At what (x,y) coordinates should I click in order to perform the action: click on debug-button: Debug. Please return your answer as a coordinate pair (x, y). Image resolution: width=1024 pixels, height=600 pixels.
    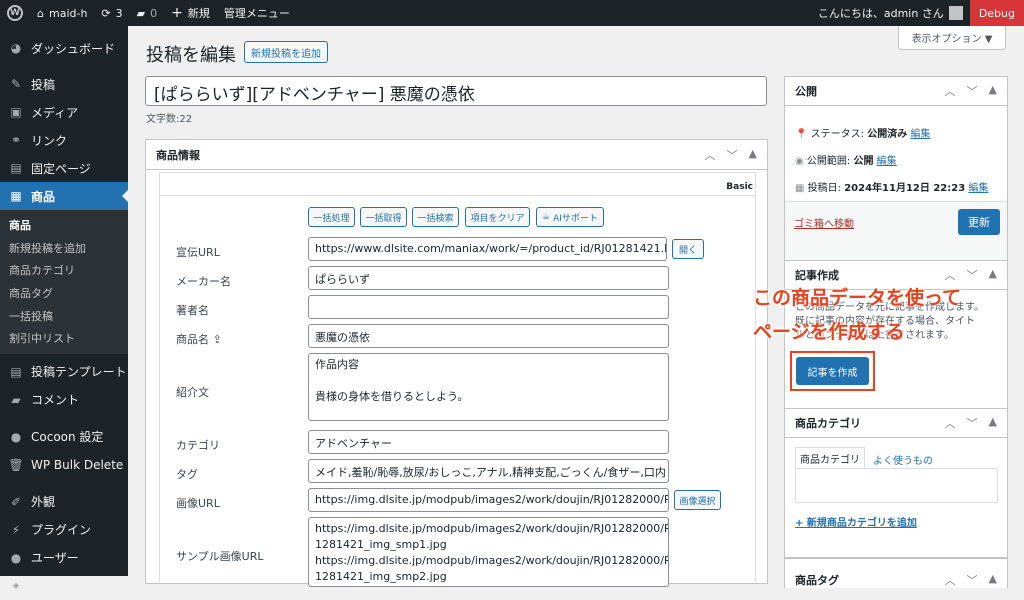
    Looking at the image, I should click on (996, 13).